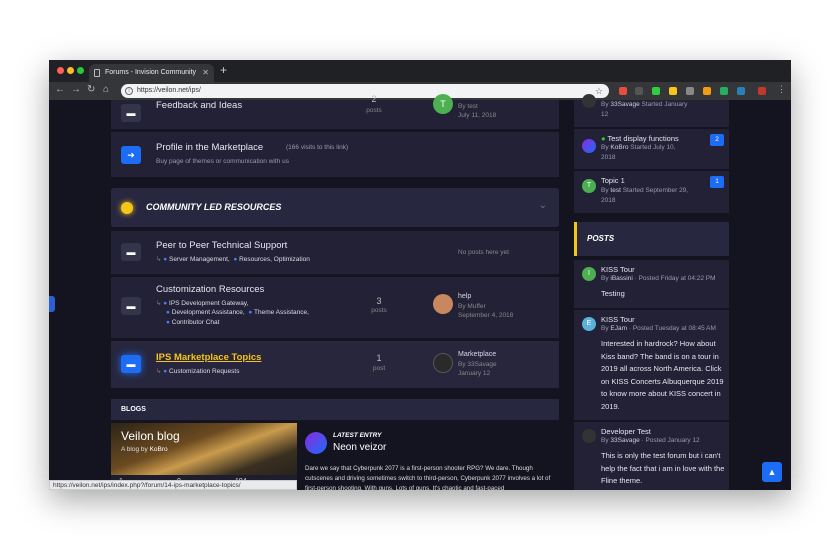  What do you see at coordinates (159, 449) in the screenshot?
I see `blog-author: KoBro` at bounding box center [159, 449].